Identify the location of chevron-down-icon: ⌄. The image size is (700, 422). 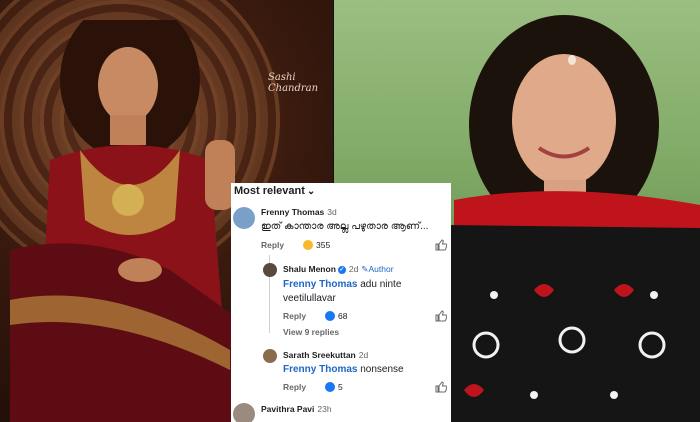
(311, 191).